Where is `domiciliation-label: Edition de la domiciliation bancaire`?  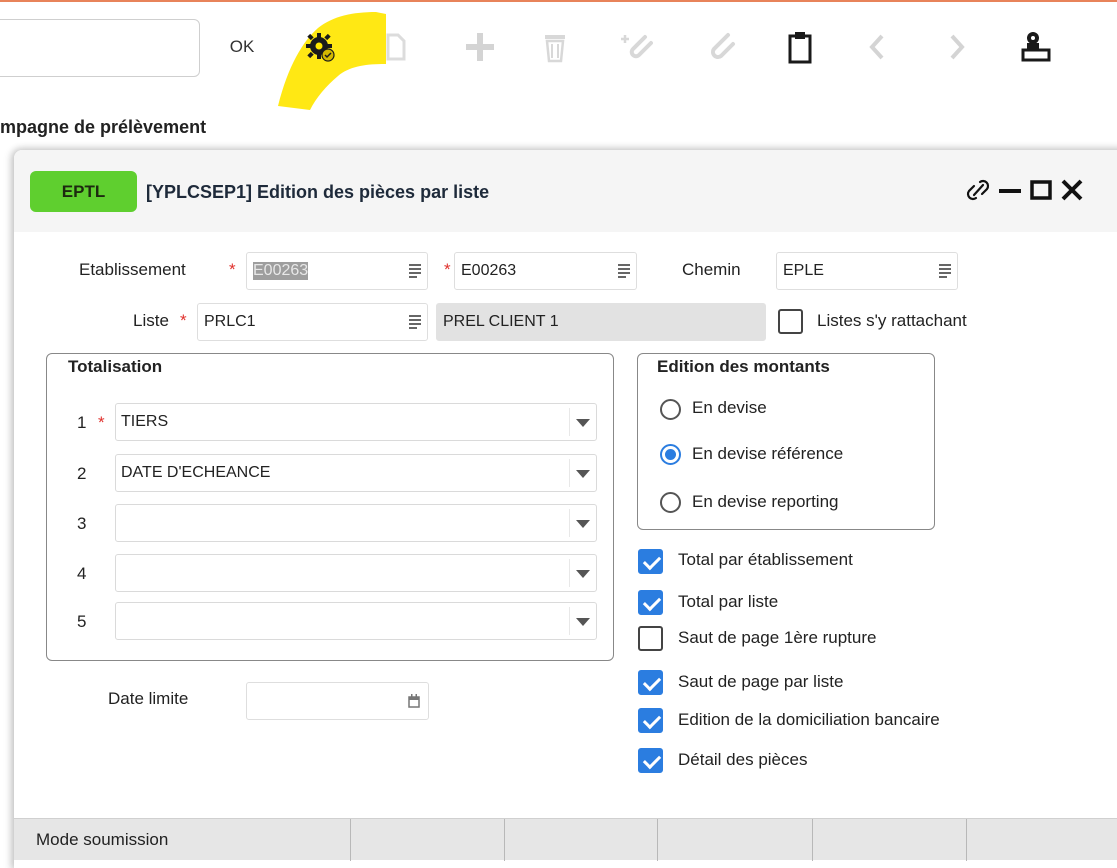
domiciliation-label: Edition de la domiciliation bancaire is located at coordinates (809, 719).